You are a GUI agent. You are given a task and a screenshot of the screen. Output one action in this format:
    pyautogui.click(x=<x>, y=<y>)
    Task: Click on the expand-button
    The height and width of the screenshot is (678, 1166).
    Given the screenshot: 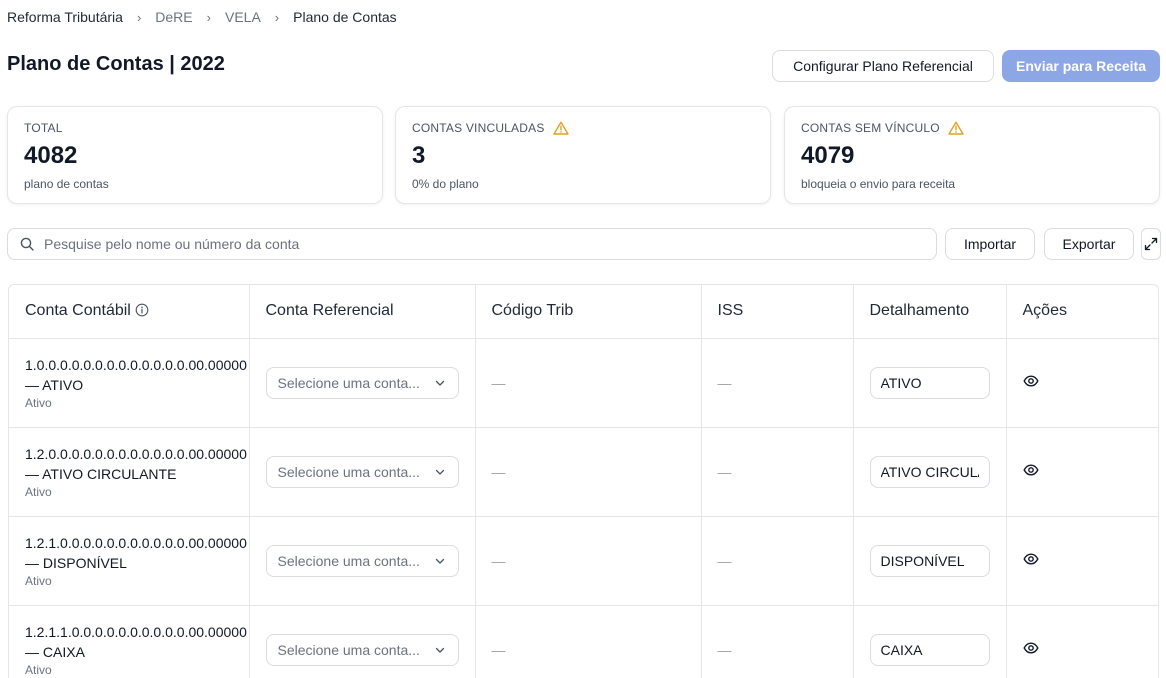 What is the action you would take?
    pyautogui.click(x=1151, y=244)
    